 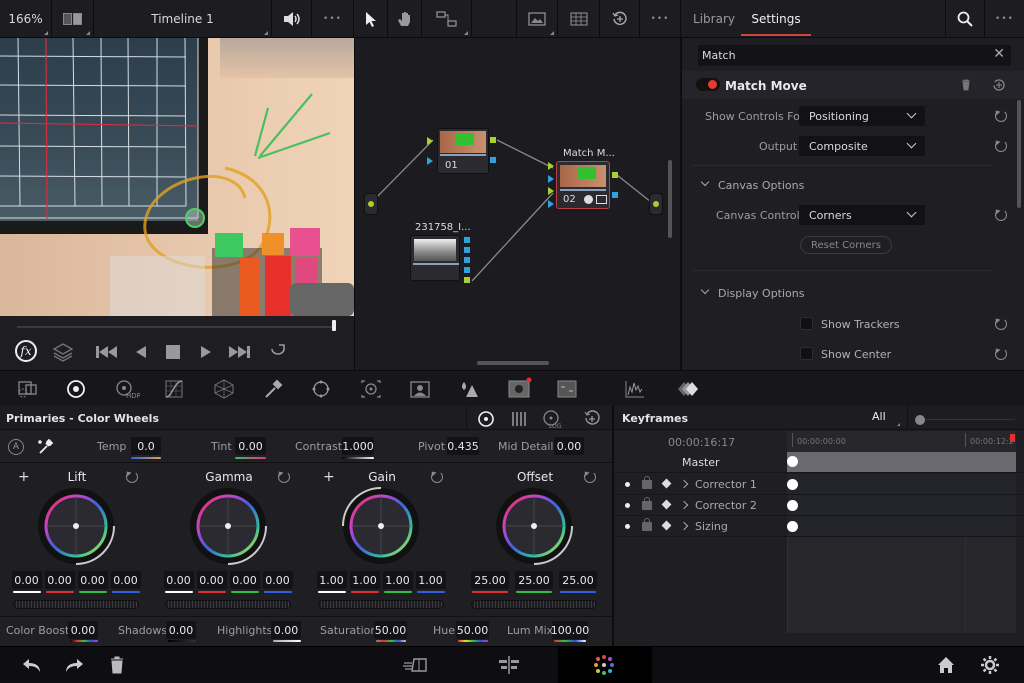 I want to click on skip-to-start-icon, so click(x=107, y=352).